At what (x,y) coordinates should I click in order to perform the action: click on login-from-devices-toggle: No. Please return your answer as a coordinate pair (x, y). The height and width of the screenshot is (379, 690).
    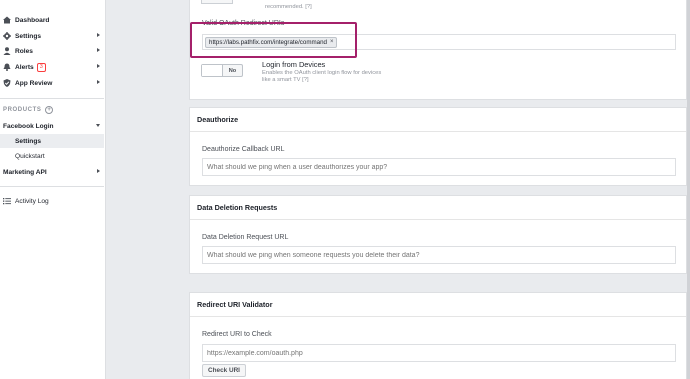
    Looking at the image, I should click on (222, 70).